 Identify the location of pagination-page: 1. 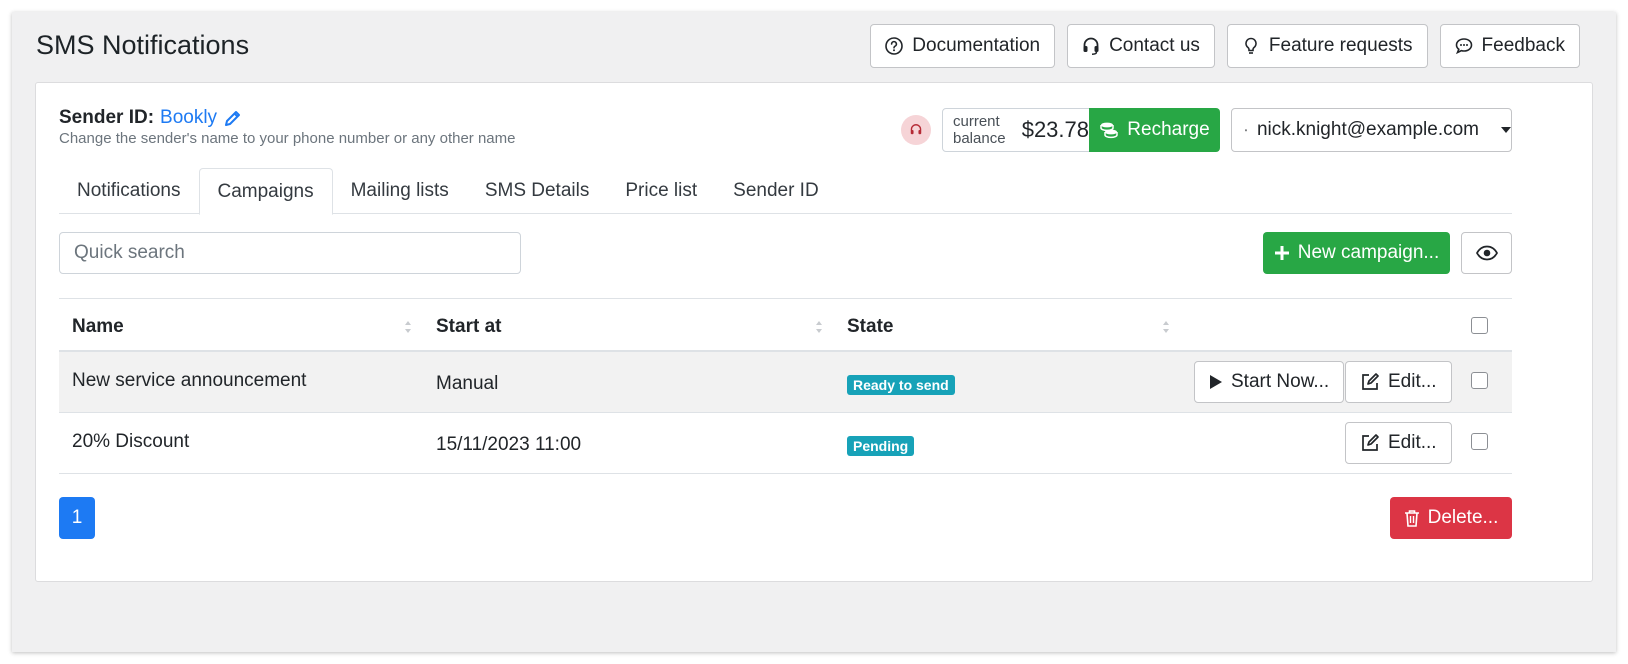
(77, 518).